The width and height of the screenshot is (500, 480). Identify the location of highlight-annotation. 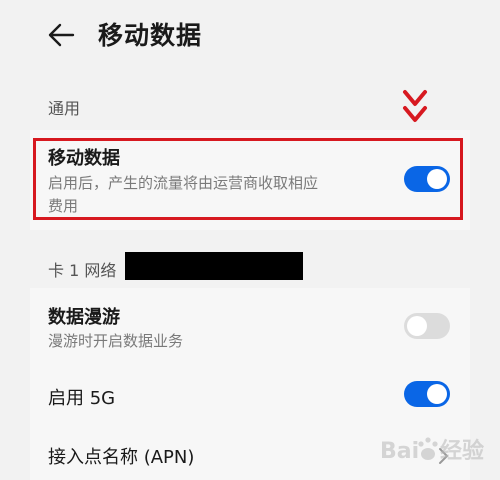
(248, 179).